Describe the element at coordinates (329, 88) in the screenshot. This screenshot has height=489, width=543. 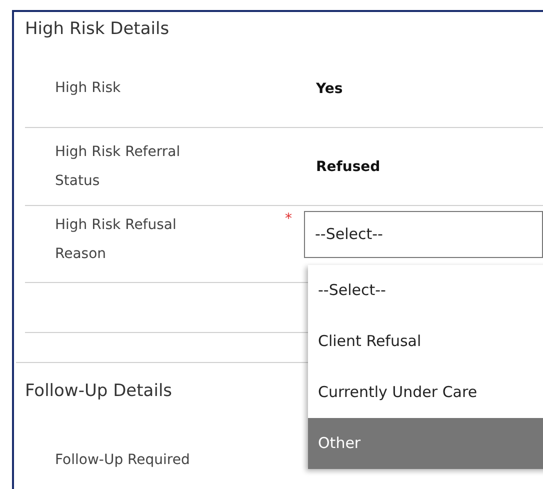
I see `field-value: Yes` at that location.